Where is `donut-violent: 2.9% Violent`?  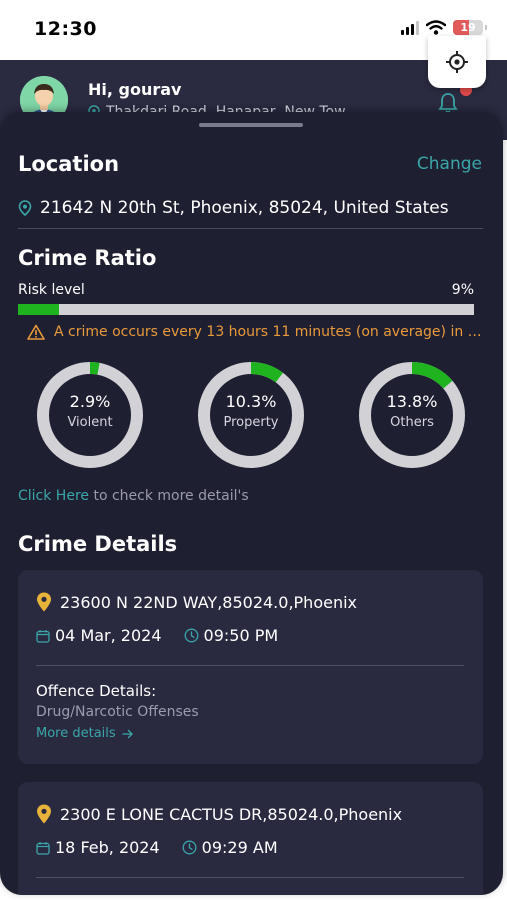
donut-violent: 2.9% Violent is located at coordinates (90, 415).